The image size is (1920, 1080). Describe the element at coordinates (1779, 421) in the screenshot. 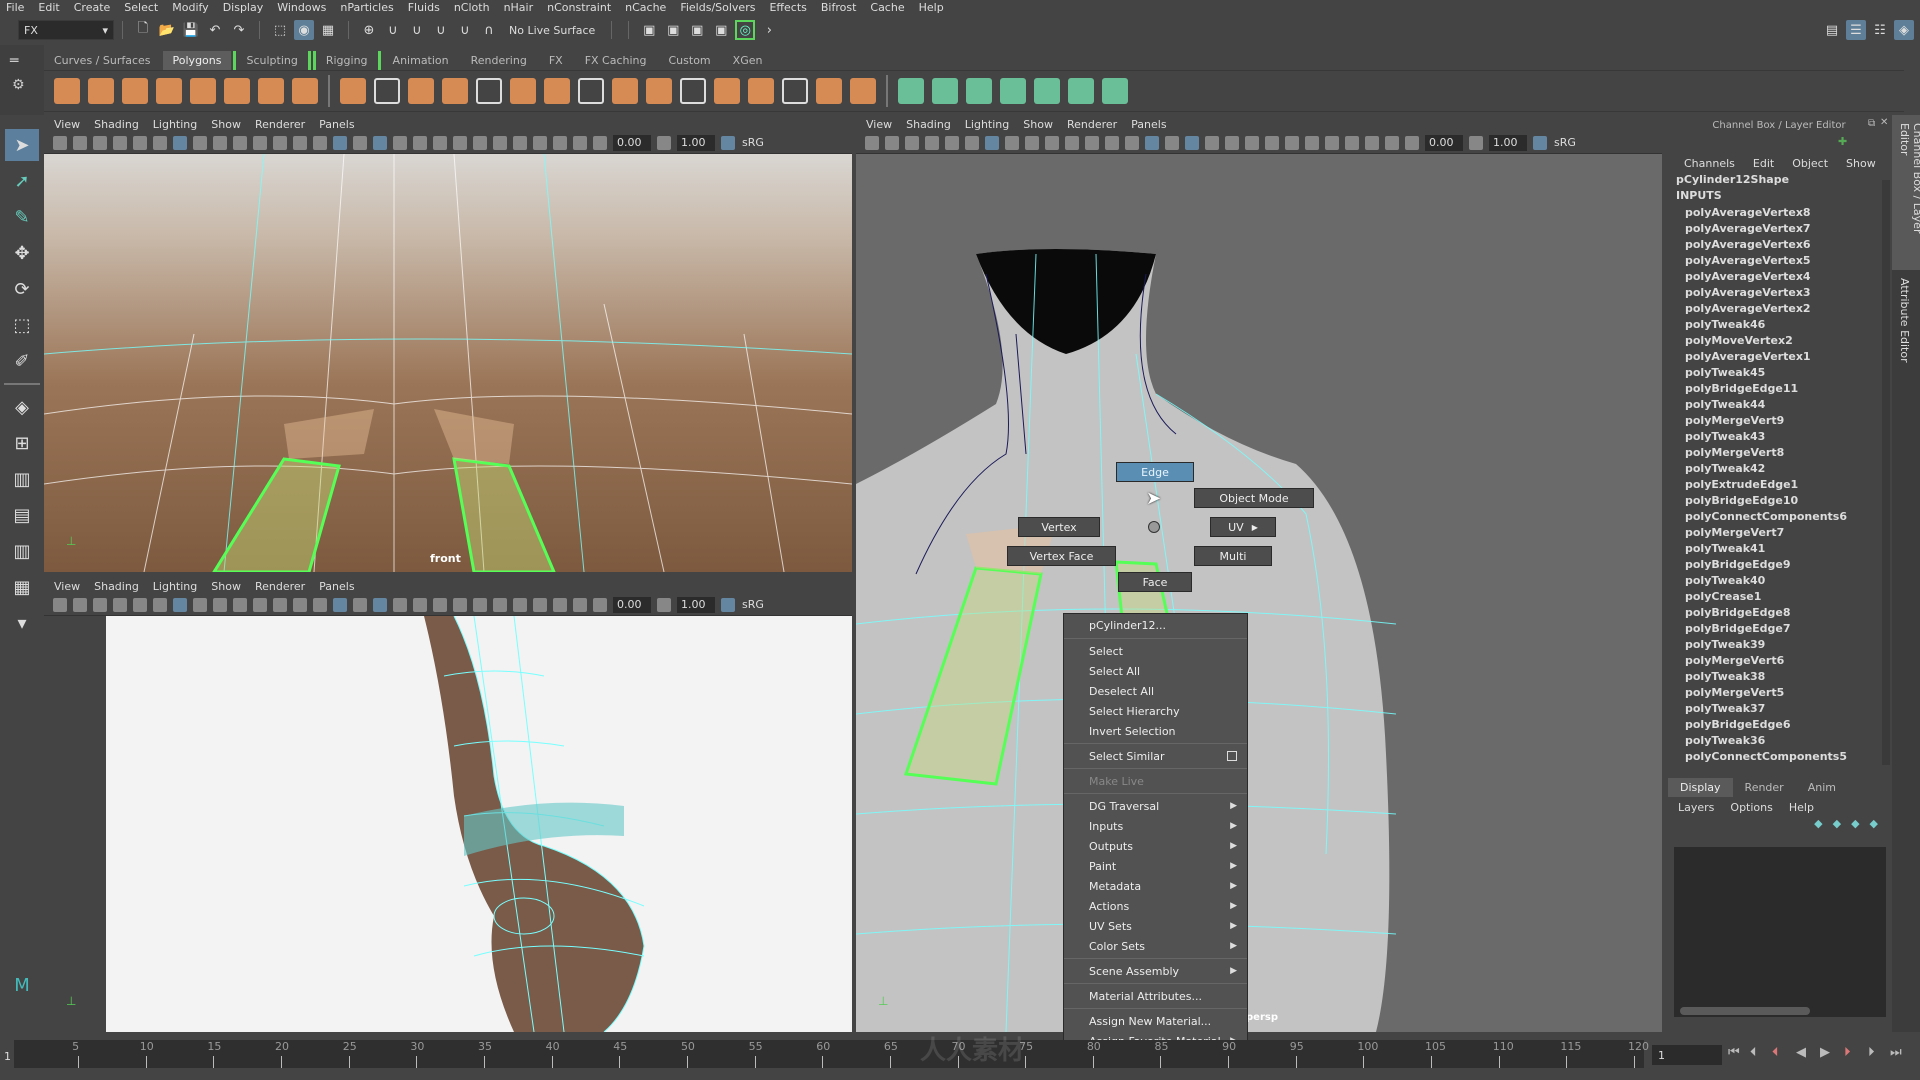

I see `input-node-item: polyMergeVert9` at that location.